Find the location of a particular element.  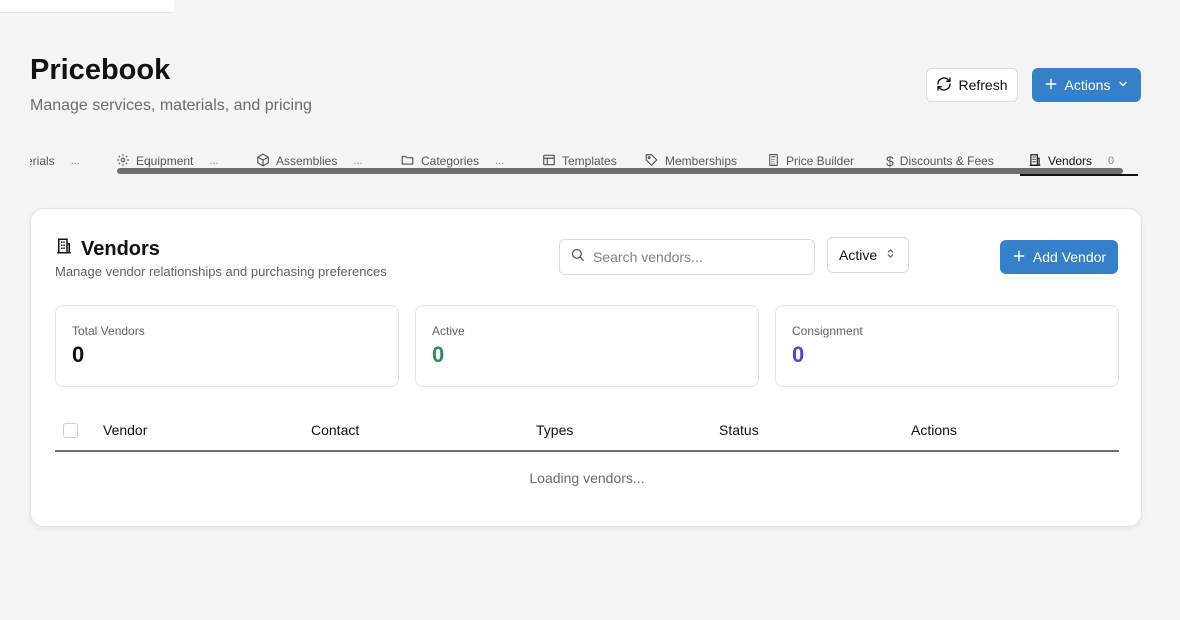

vendors-card-title: Vendors is located at coordinates (107, 249).